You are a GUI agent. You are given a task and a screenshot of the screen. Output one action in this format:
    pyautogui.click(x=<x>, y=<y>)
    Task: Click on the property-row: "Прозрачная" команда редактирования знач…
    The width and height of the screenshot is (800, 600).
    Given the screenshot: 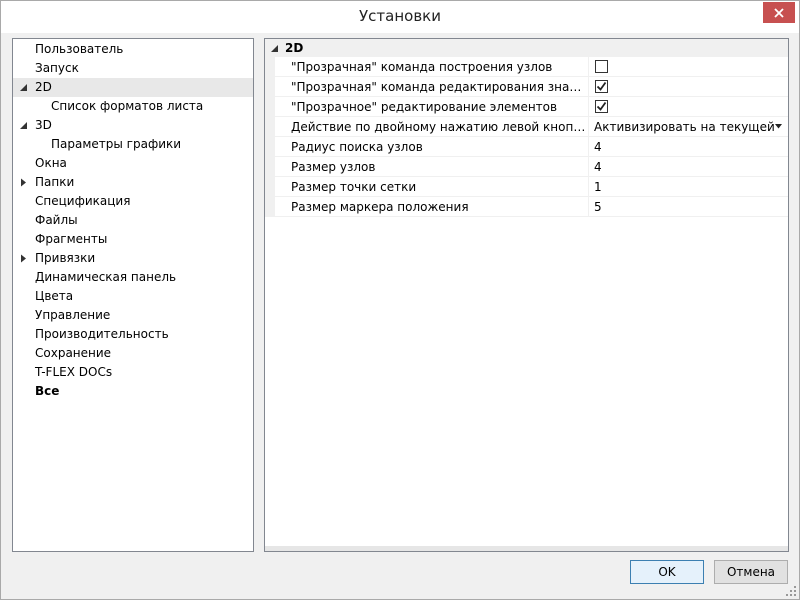 What is the action you would take?
    pyautogui.click(x=526, y=87)
    